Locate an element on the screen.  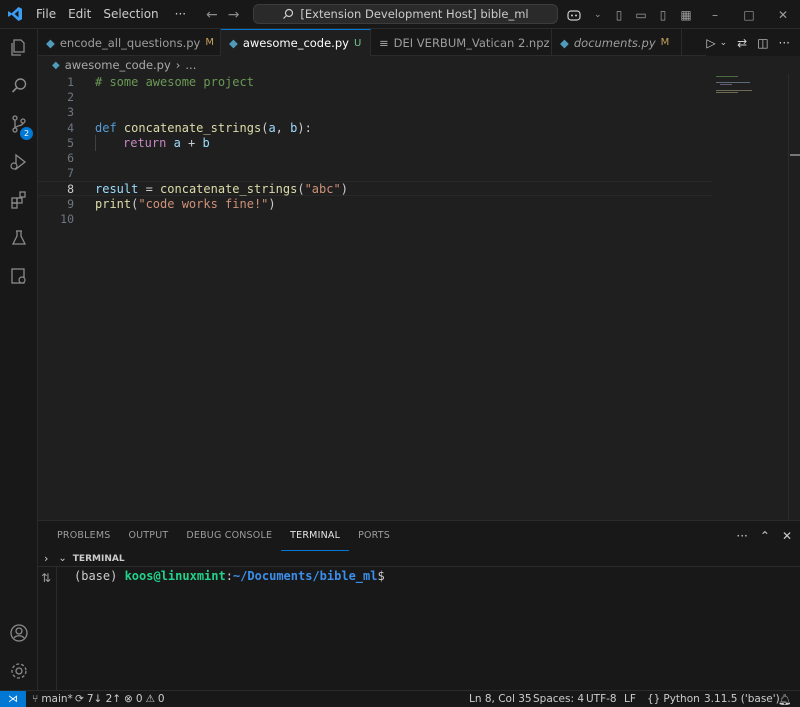
code-content: return a + b is located at coordinates (166, 143).